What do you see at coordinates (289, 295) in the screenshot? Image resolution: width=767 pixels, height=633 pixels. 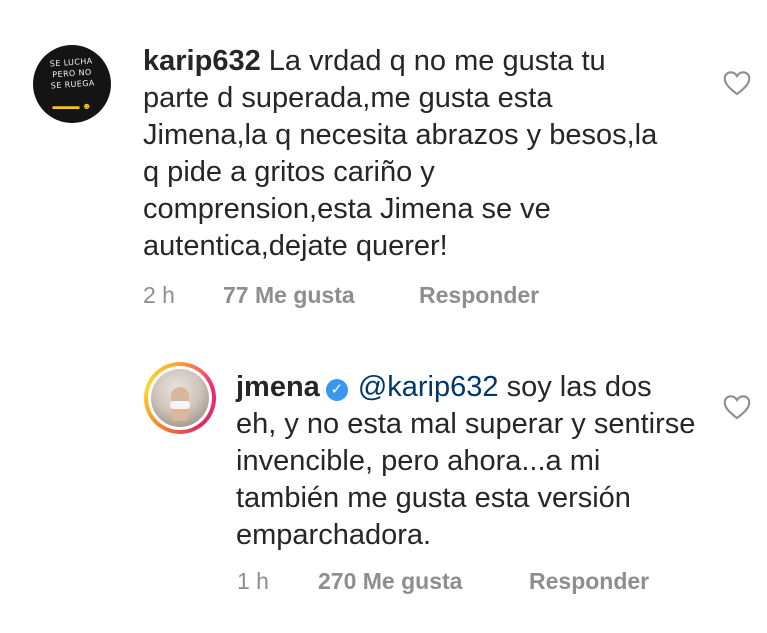 I see `comment-likes: 77 Me gusta` at bounding box center [289, 295].